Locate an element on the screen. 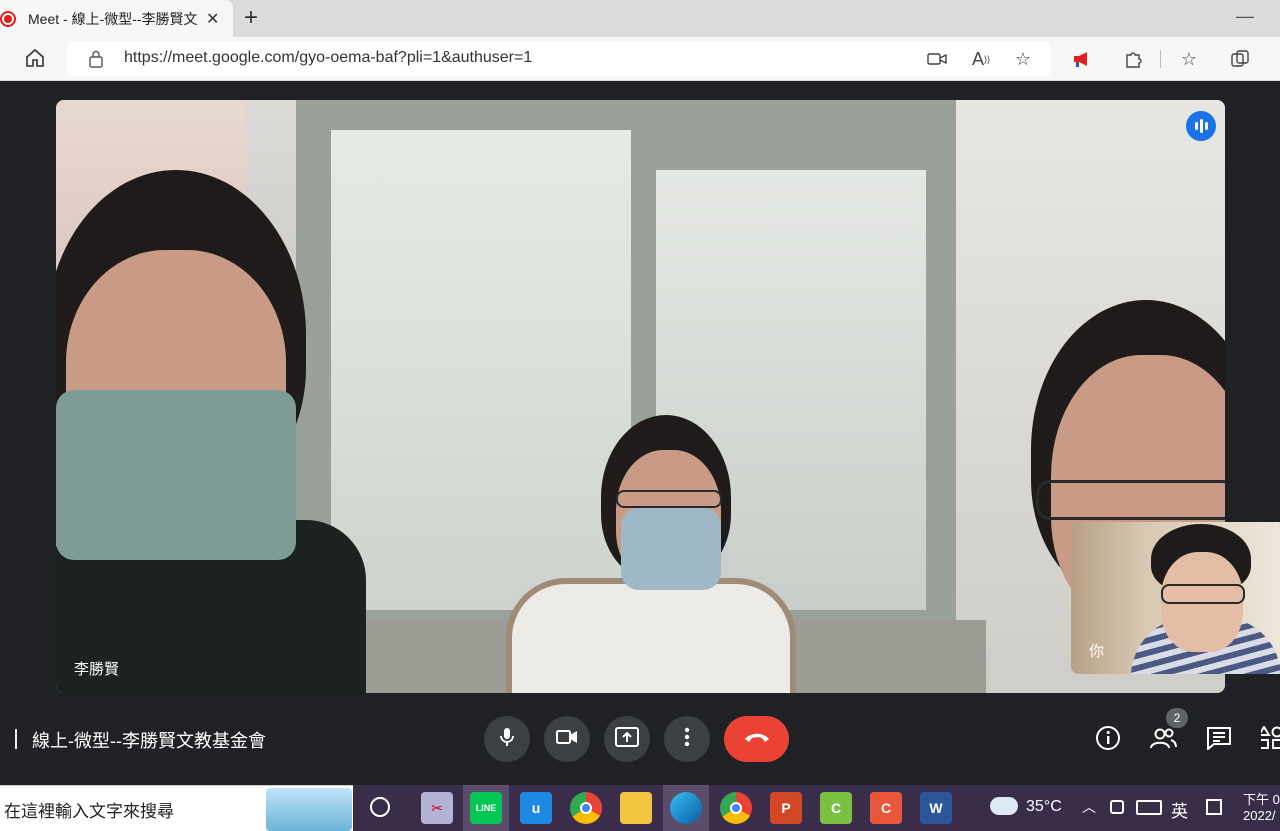 Image resolution: width=1280 pixels, height=831 pixels. self-glasses is located at coordinates (1203, 594).